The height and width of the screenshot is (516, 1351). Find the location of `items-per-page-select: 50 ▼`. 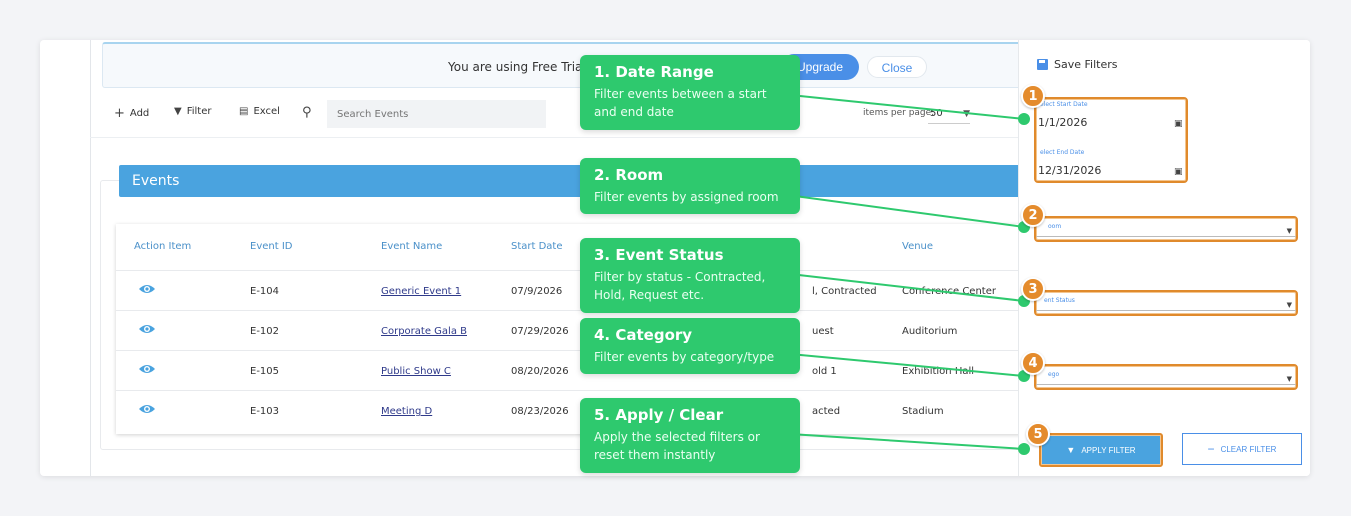

items-per-page-select: 50 ▼ is located at coordinates (949, 114).